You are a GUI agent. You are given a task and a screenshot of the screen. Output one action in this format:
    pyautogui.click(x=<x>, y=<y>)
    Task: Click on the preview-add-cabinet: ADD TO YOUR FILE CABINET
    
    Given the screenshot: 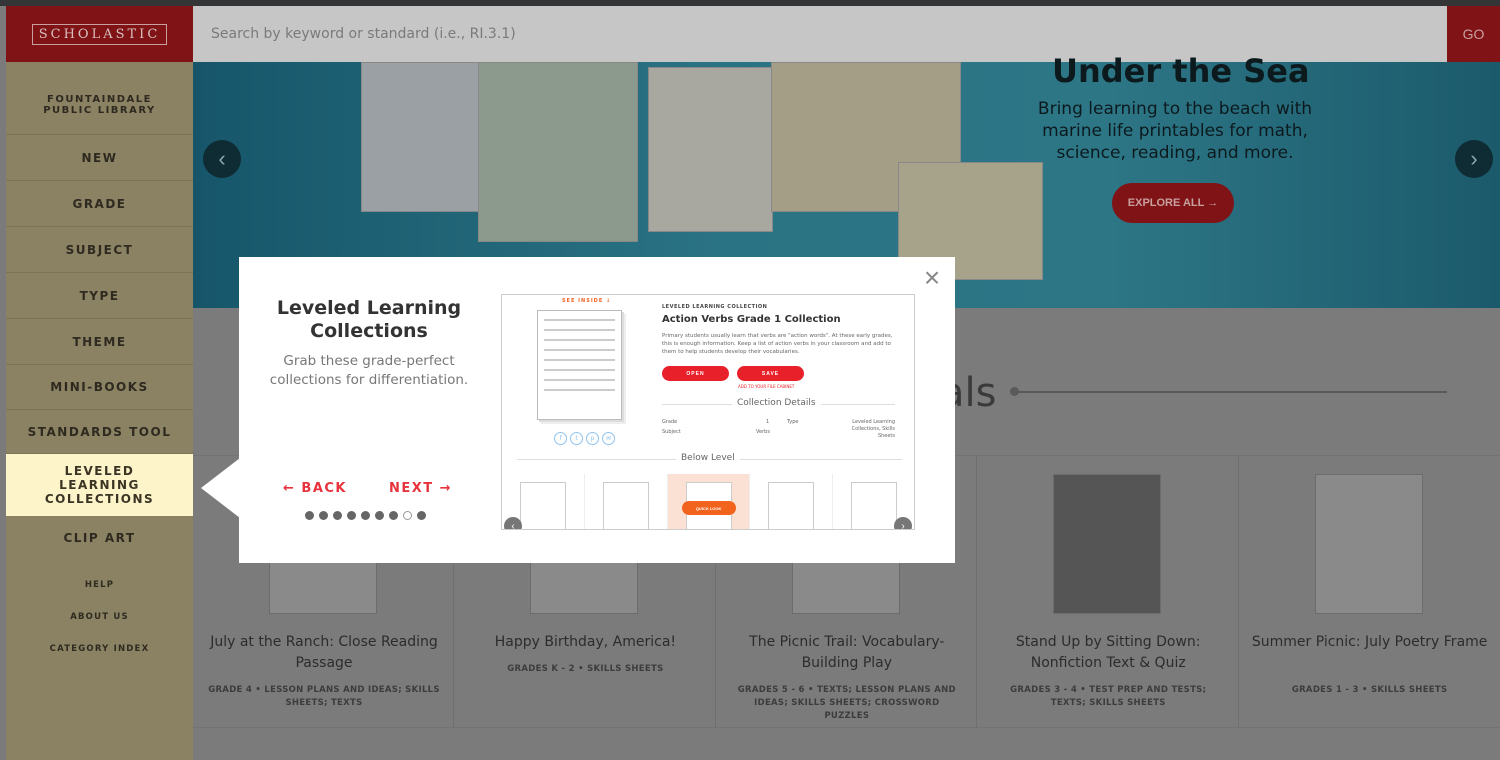 What is the action you would take?
    pyautogui.click(x=766, y=386)
    